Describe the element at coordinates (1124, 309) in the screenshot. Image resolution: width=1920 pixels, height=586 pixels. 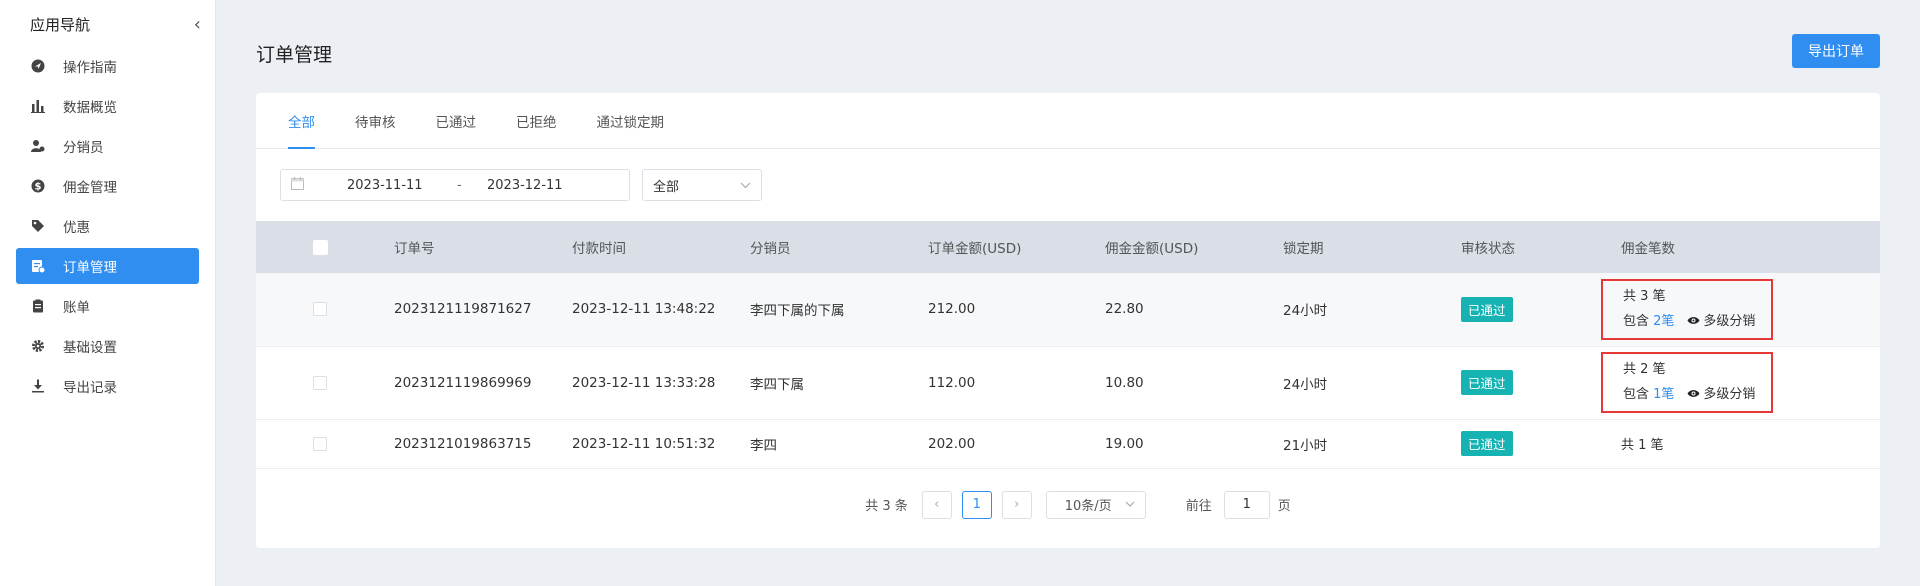
I see `commission-amount: 22.80` at that location.